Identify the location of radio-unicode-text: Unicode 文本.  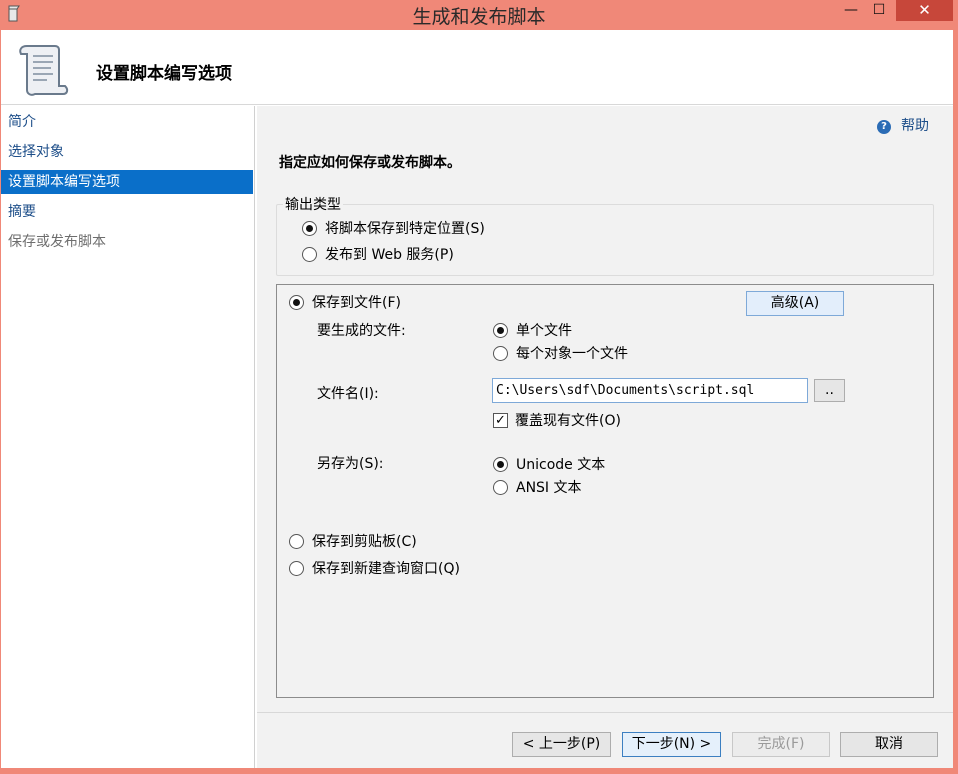
(549, 464).